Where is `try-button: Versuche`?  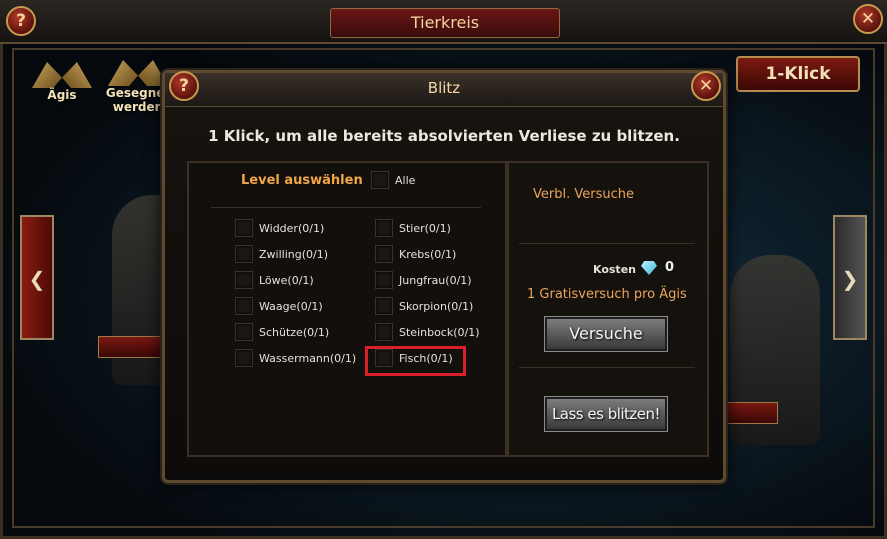 try-button: Versuche is located at coordinates (606, 334).